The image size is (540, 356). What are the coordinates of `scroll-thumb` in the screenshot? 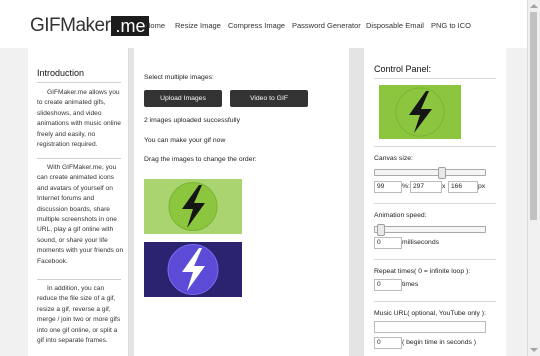 It's located at (533, 116).